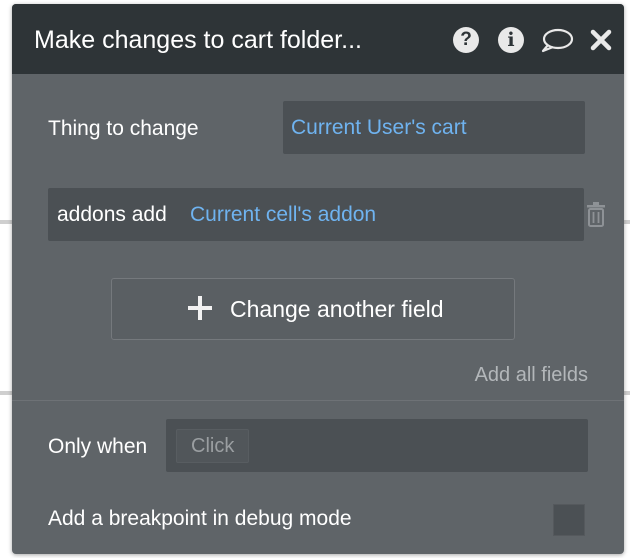  I want to click on field-change-name: addons add, so click(112, 214).